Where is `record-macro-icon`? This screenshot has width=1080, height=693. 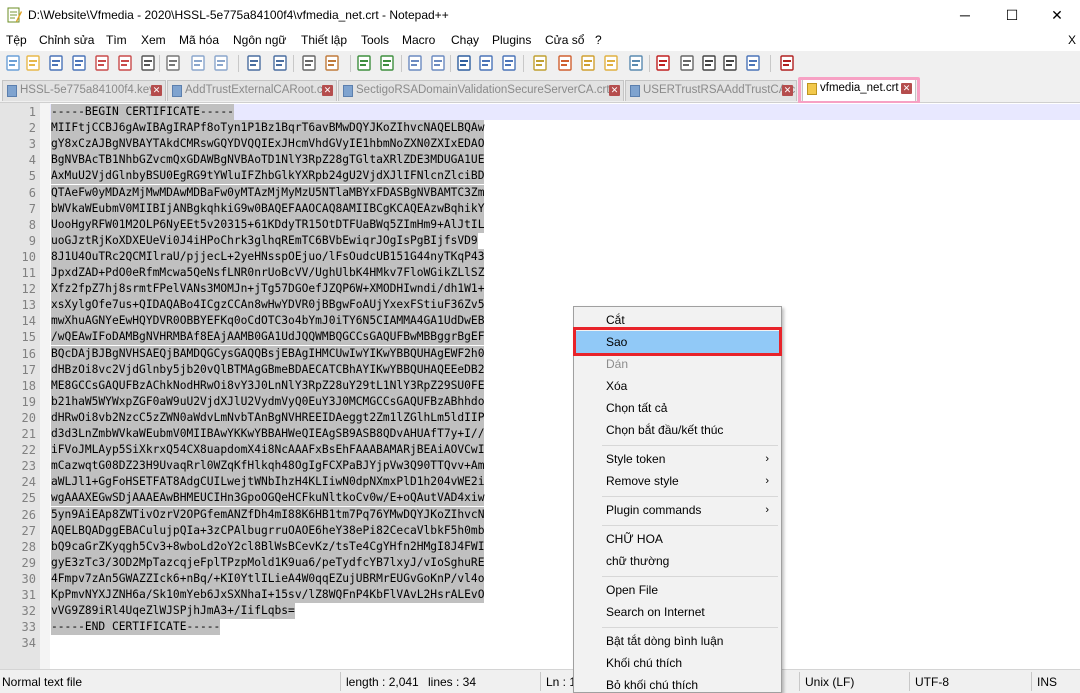
record-macro-icon is located at coordinates (663, 63).